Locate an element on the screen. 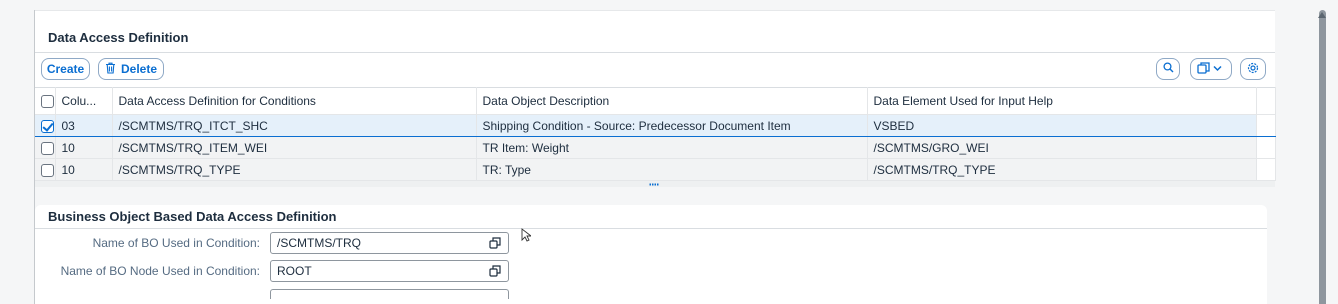 The height and width of the screenshot is (304, 1338). bo-node-value: ROOT is located at coordinates (294, 271).